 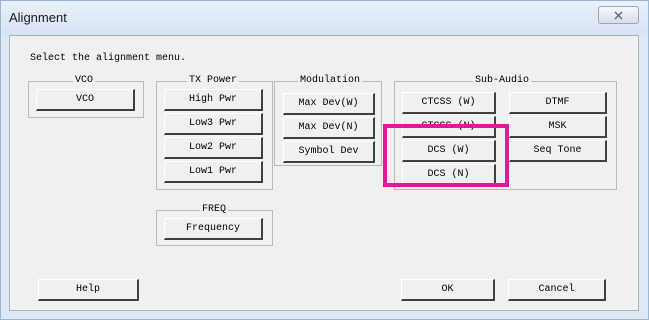 I want to click on dtmf-button: DTMF, so click(x=558, y=103).